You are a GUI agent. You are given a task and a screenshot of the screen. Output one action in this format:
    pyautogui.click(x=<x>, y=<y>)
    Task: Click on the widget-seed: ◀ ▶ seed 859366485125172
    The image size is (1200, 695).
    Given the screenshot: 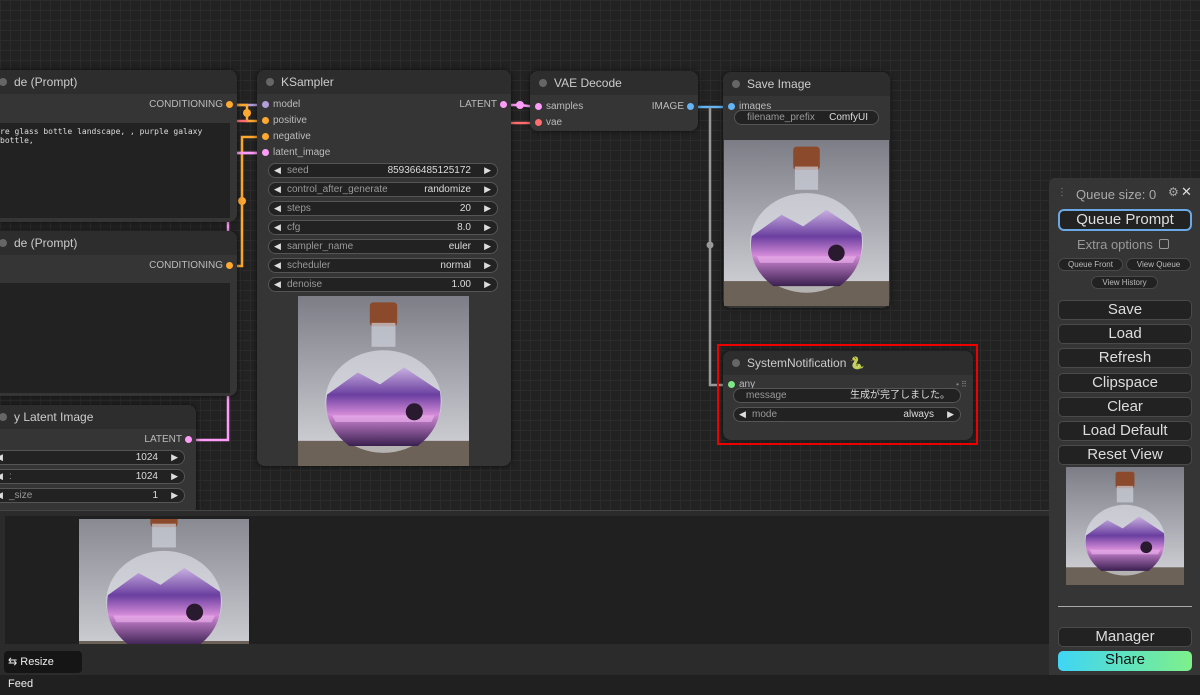 What is the action you would take?
    pyautogui.click(x=383, y=170)
    